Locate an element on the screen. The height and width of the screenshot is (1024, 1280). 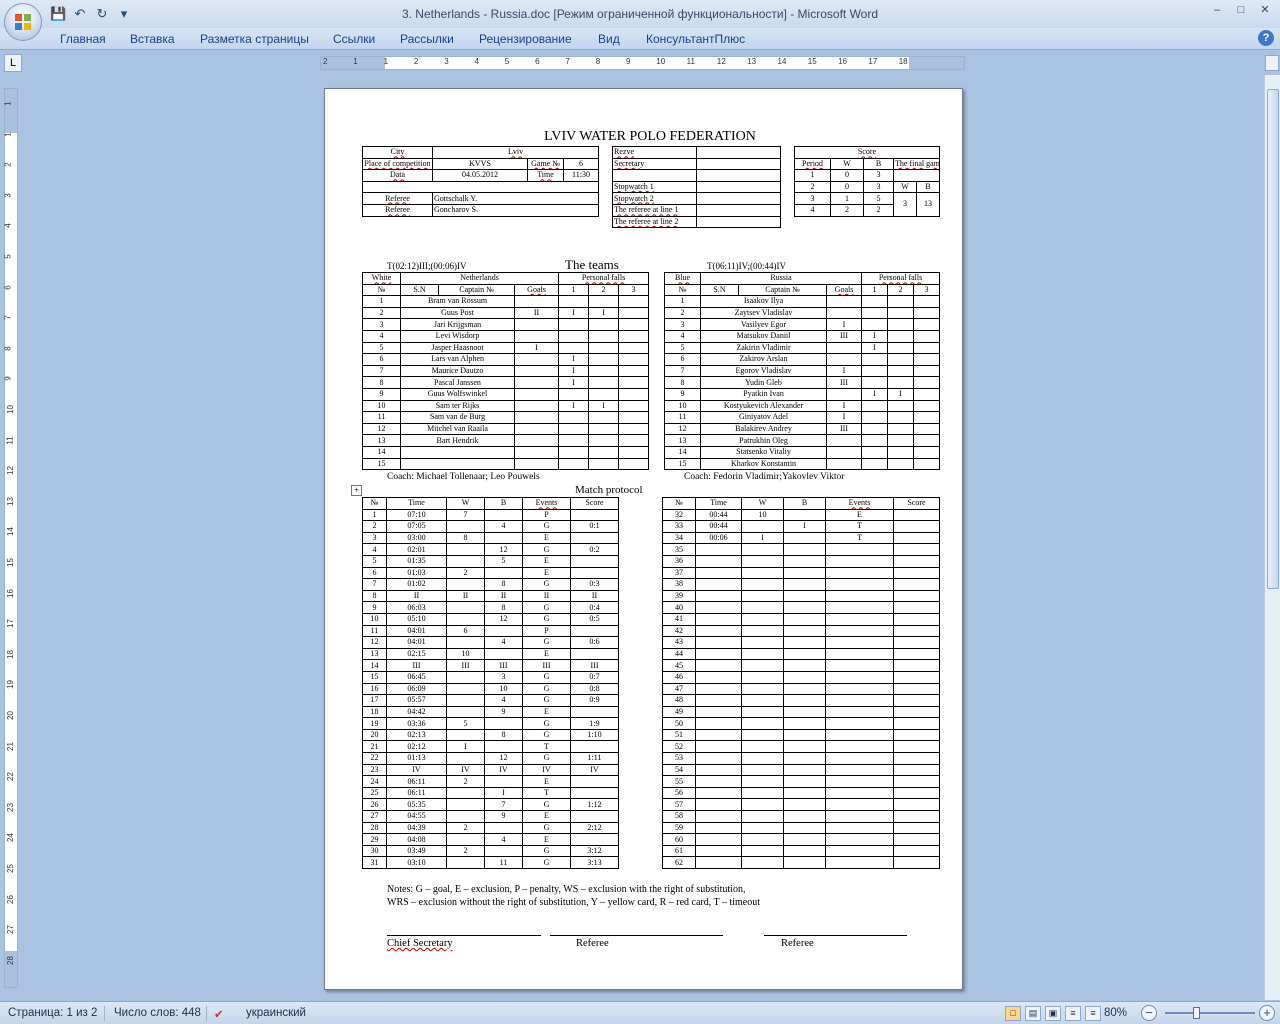
status-page: Страница: 1 из 2 is located at coordinates (52, 1013).